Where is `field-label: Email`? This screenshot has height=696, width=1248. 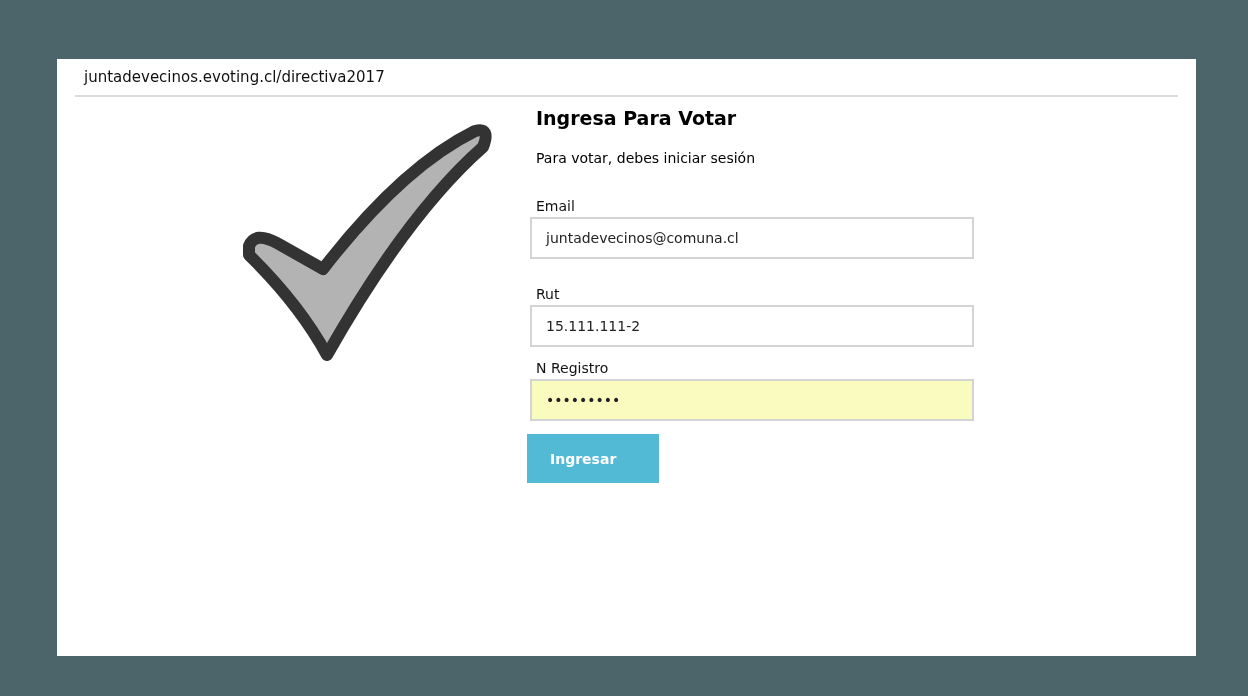
field-label: Email is located at coordinates (556, 206).